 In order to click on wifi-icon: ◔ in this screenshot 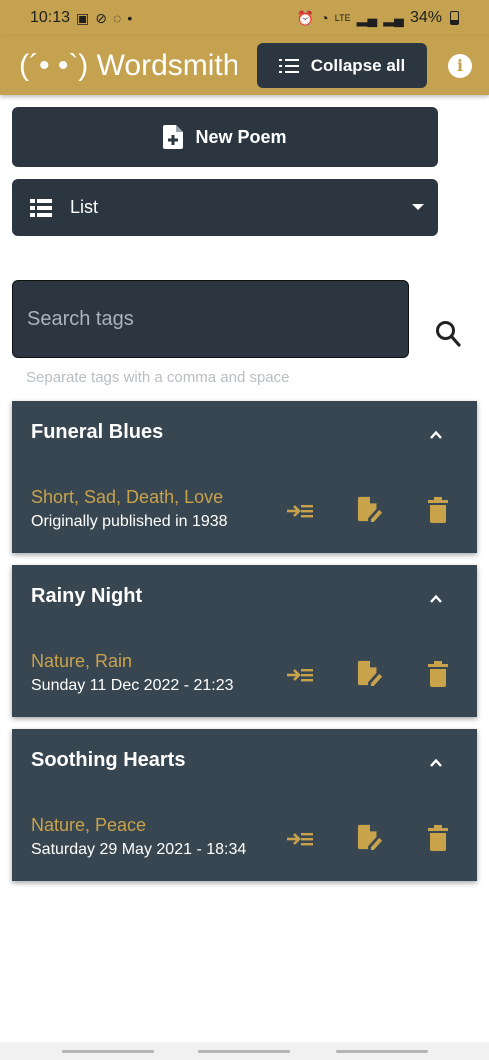, I will do `click(324, 18)`.